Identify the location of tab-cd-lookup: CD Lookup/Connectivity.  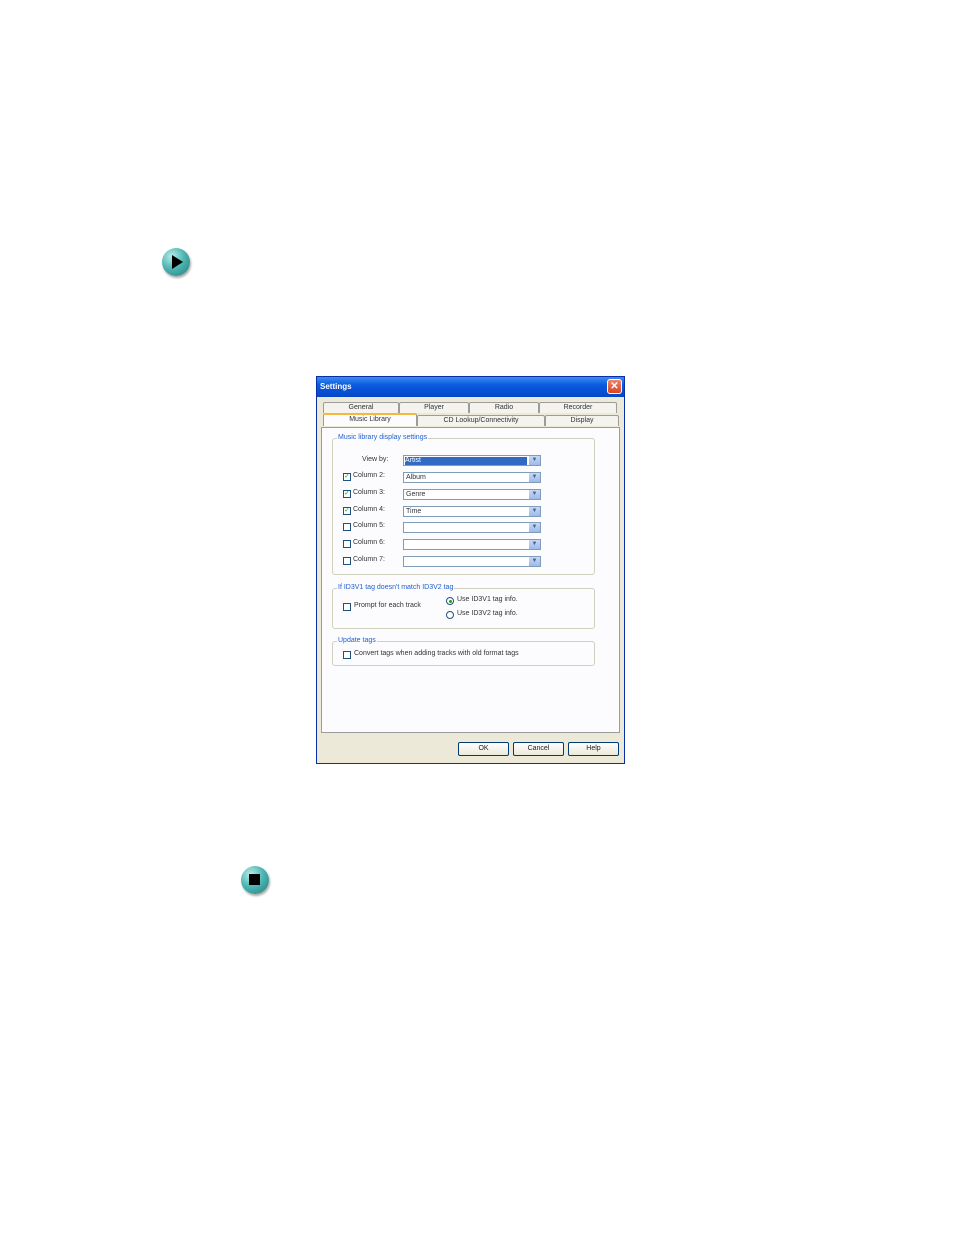
(481, 420).